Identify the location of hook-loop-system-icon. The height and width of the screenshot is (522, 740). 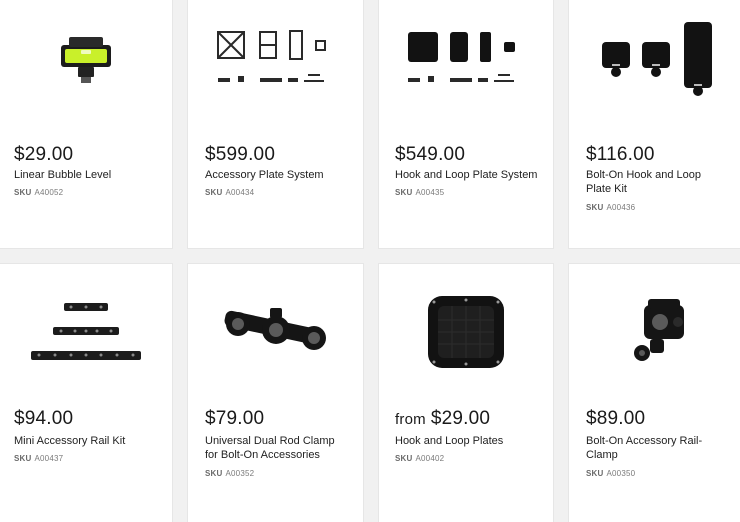
(466, 60).